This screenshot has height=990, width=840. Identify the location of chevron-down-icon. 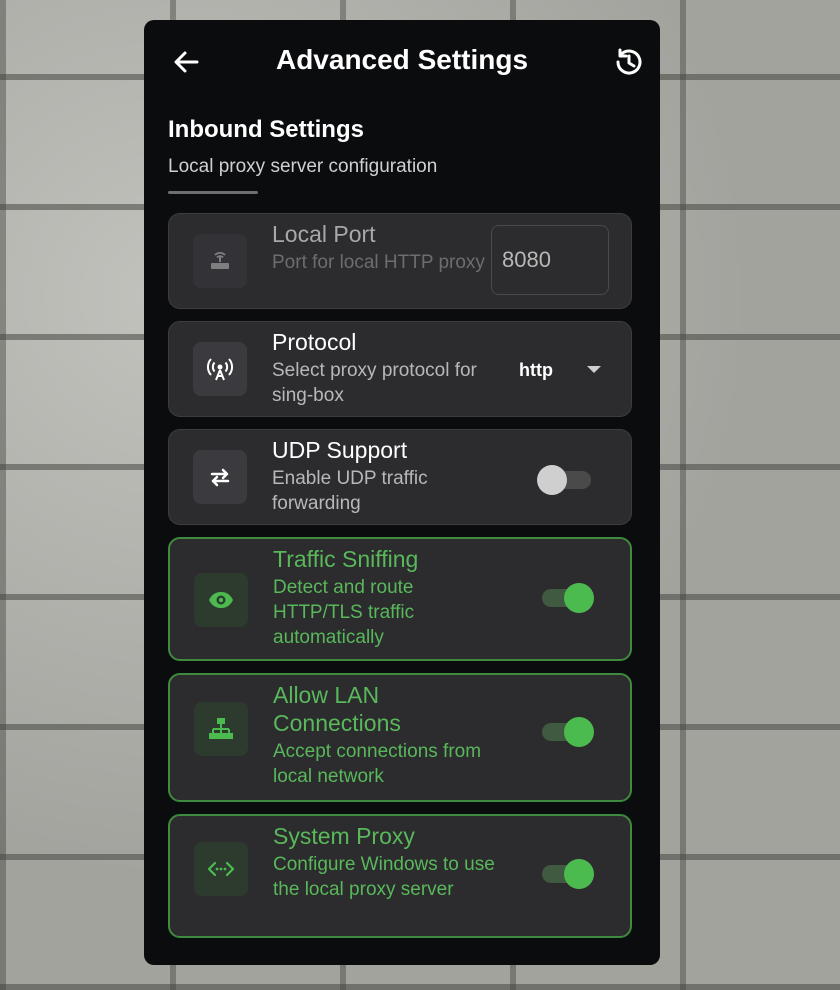
(594, 369).